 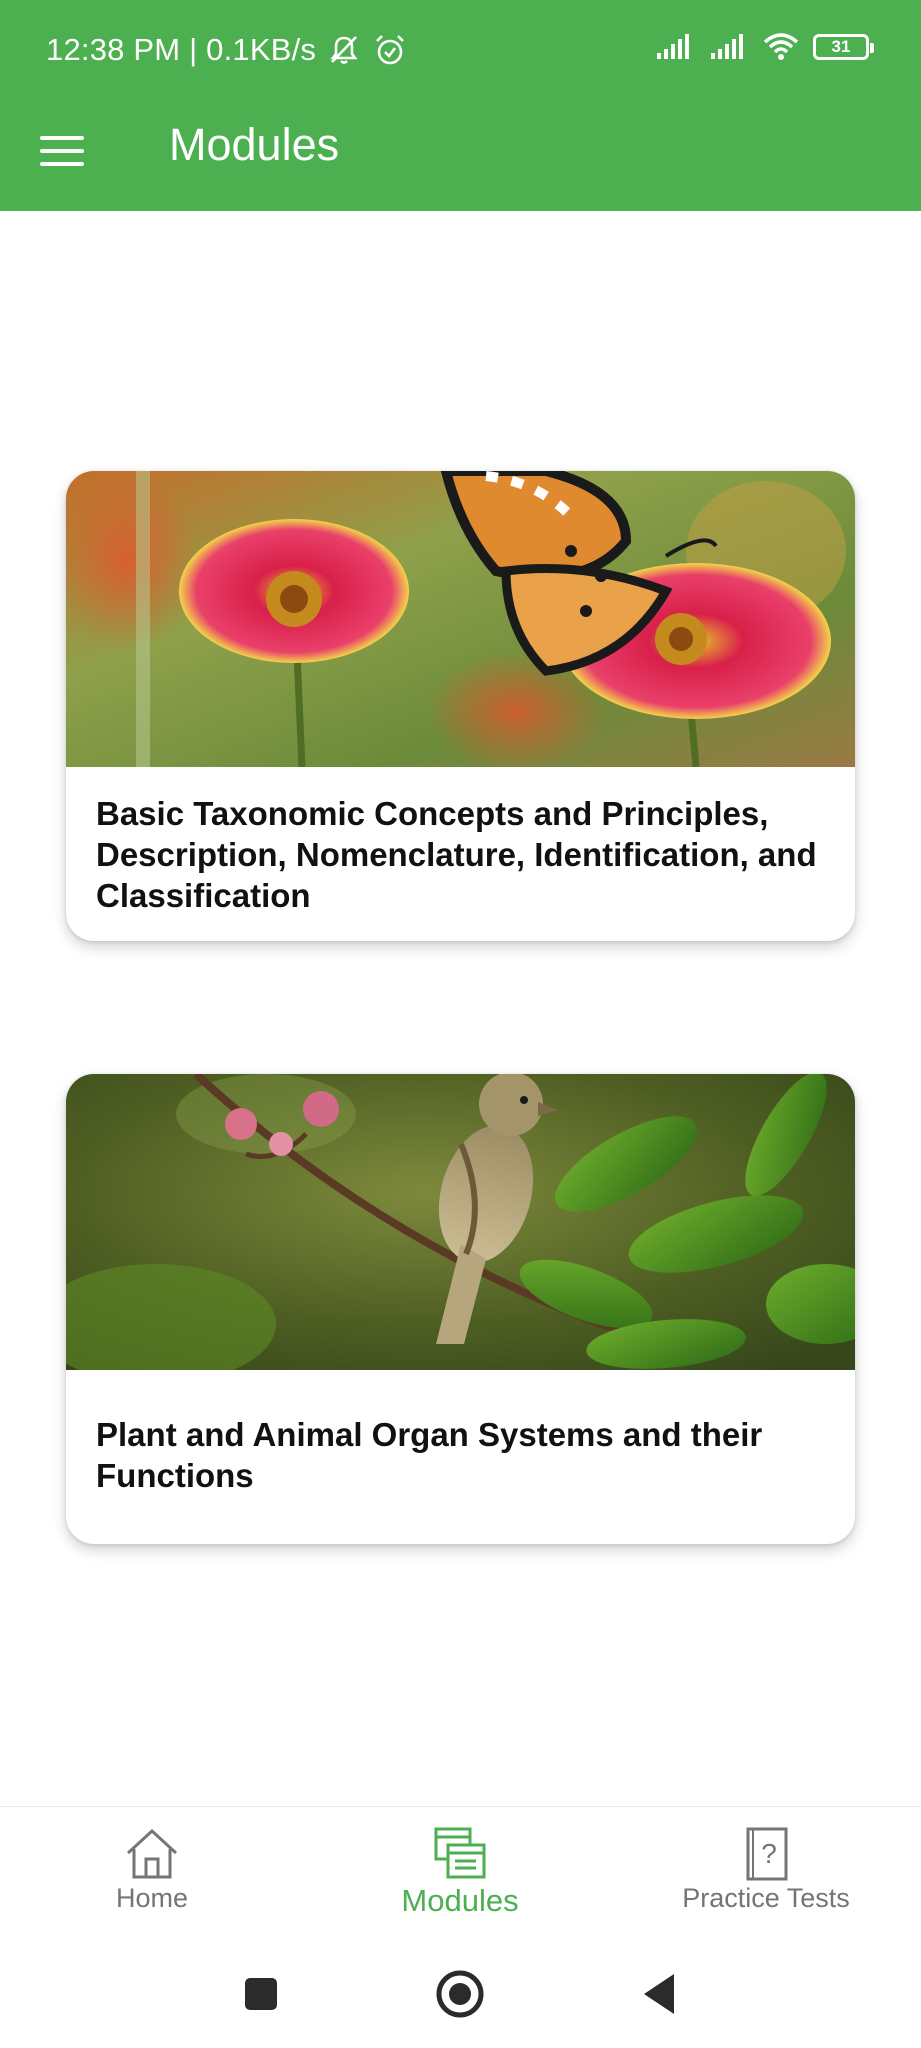 What do you see at coordinates (460, 1222) in the screenshot?
I see `sparrow-on-blossom-branch-photo` at bounding box center [460, 1222].